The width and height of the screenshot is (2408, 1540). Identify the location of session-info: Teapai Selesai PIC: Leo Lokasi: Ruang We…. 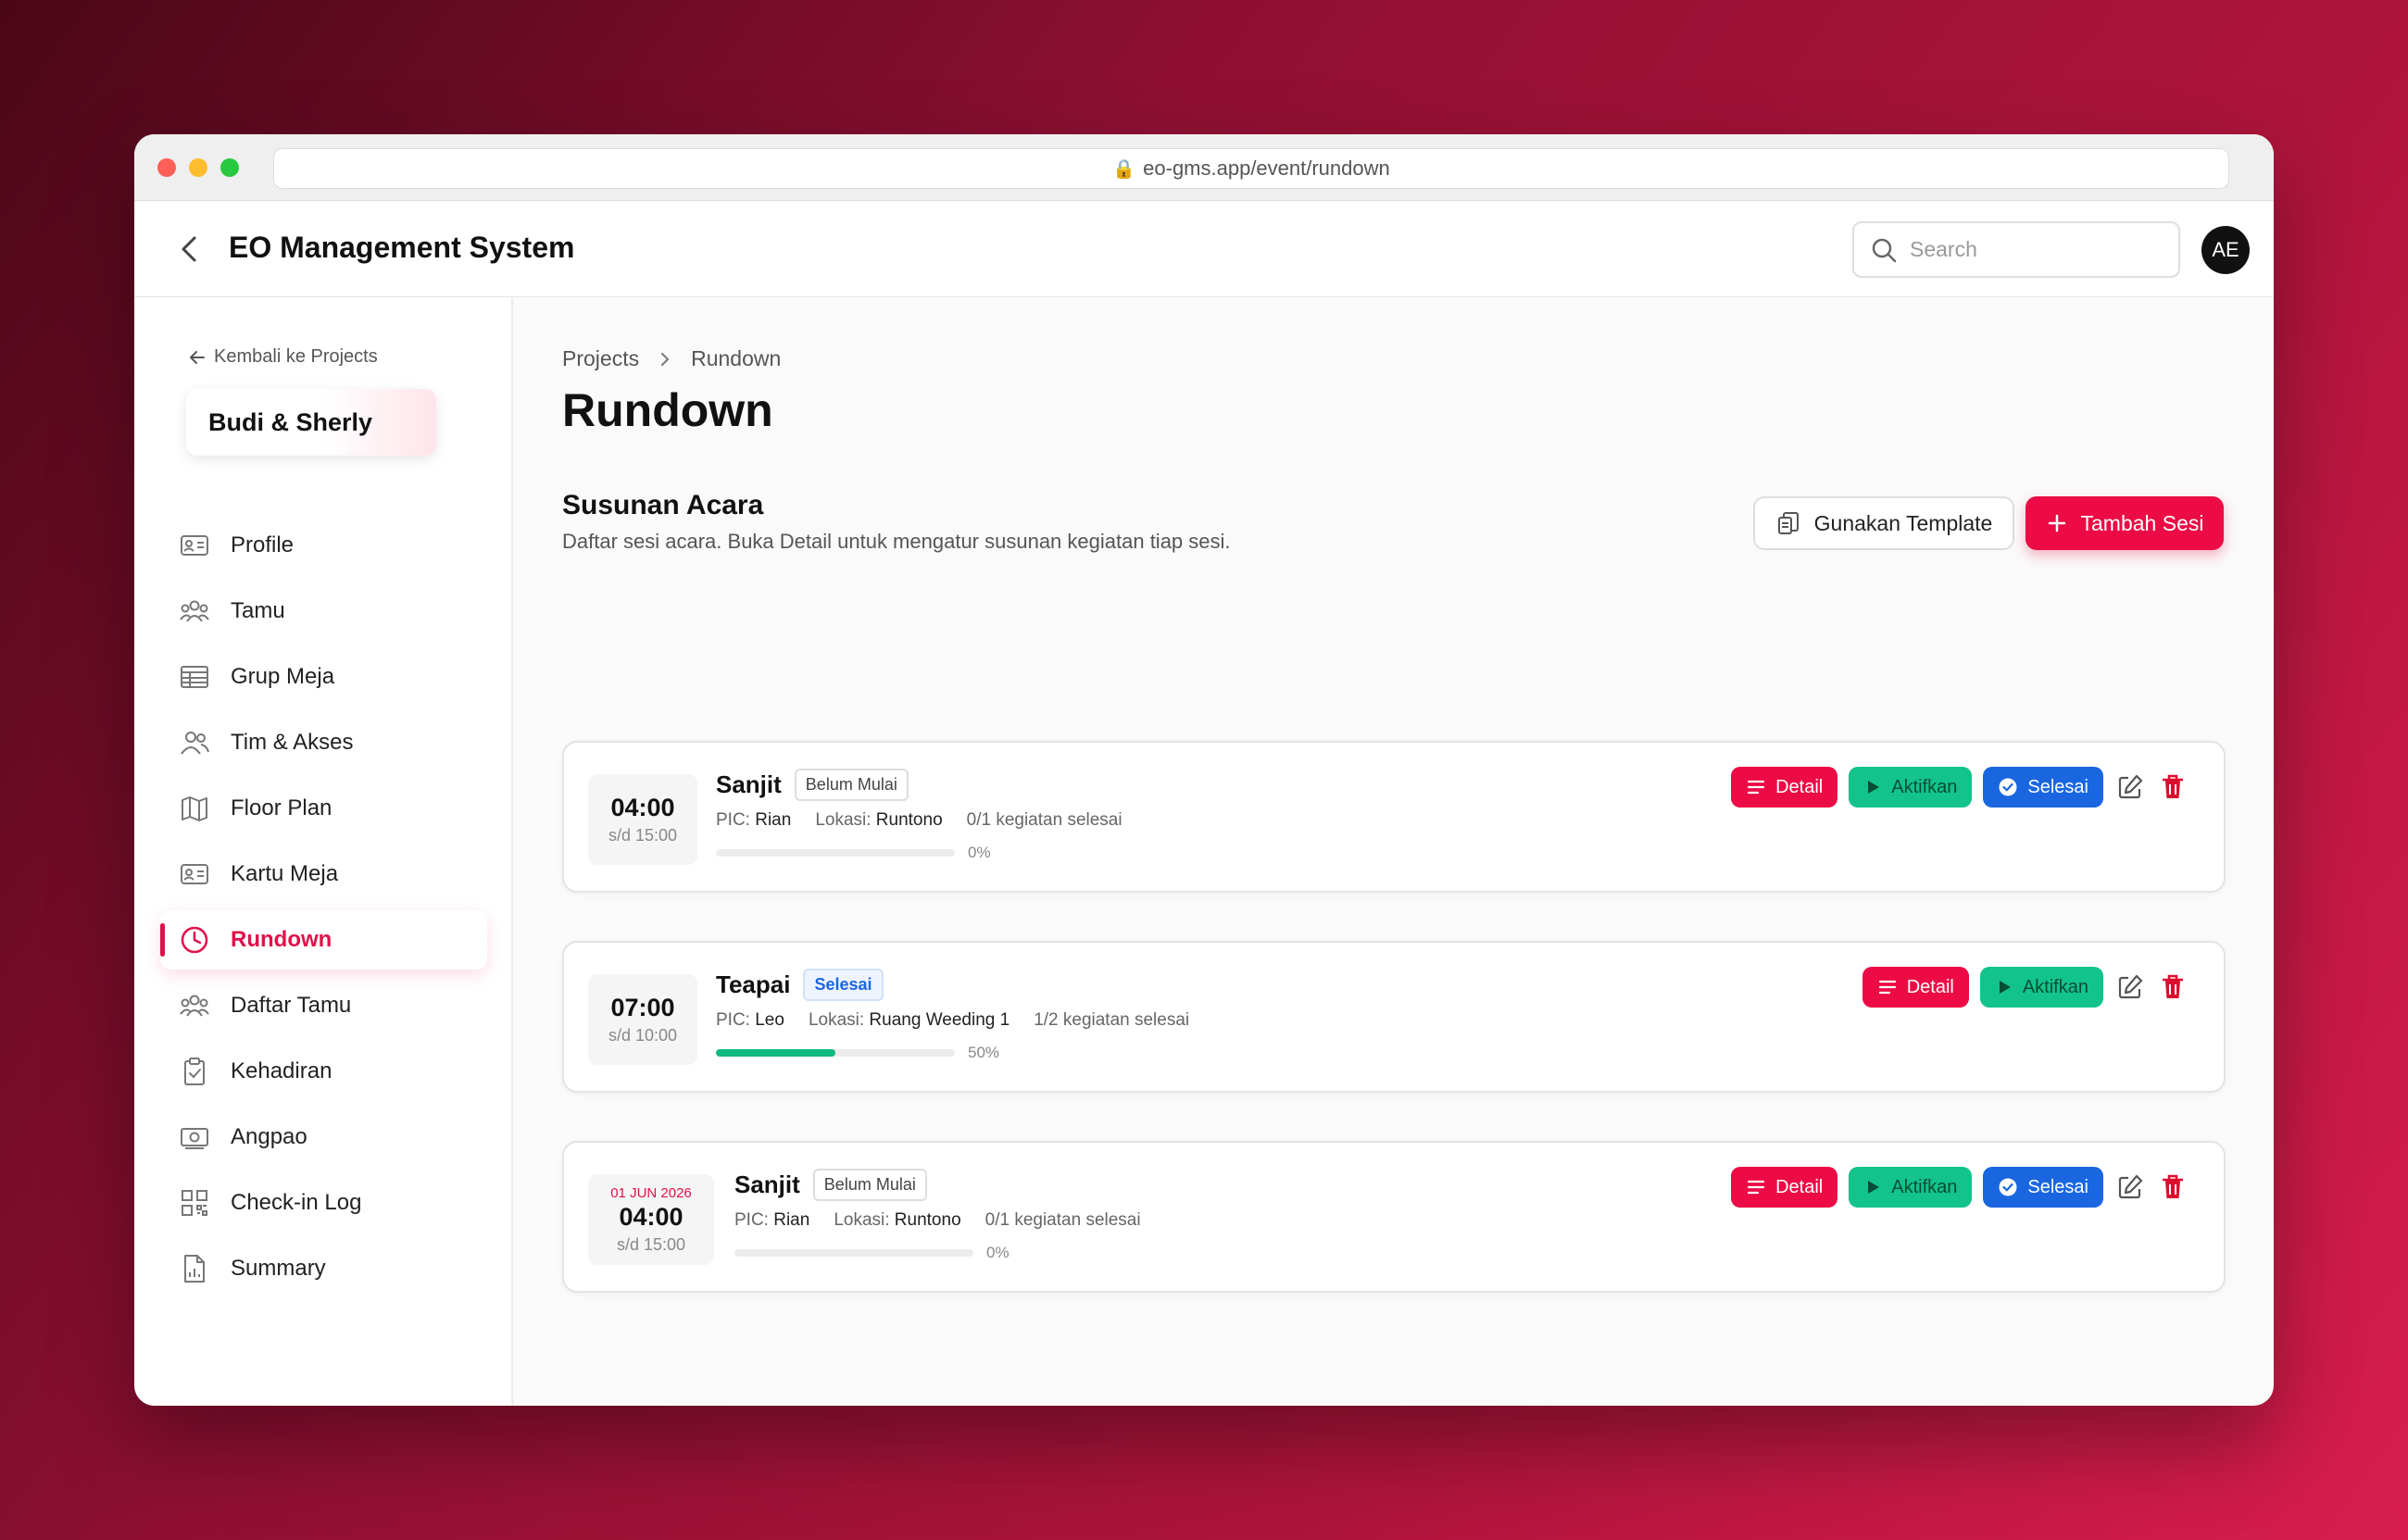
(952, 1016).